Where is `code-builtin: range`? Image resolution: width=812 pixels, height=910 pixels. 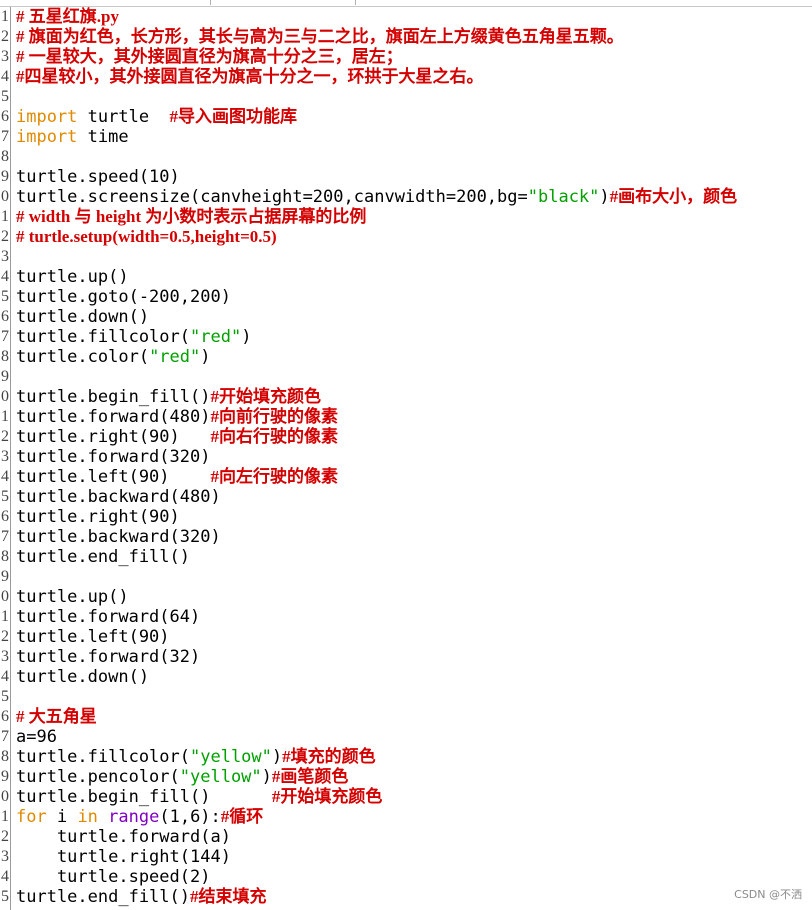 code-builtin: range is located at coordinates (134, 817).